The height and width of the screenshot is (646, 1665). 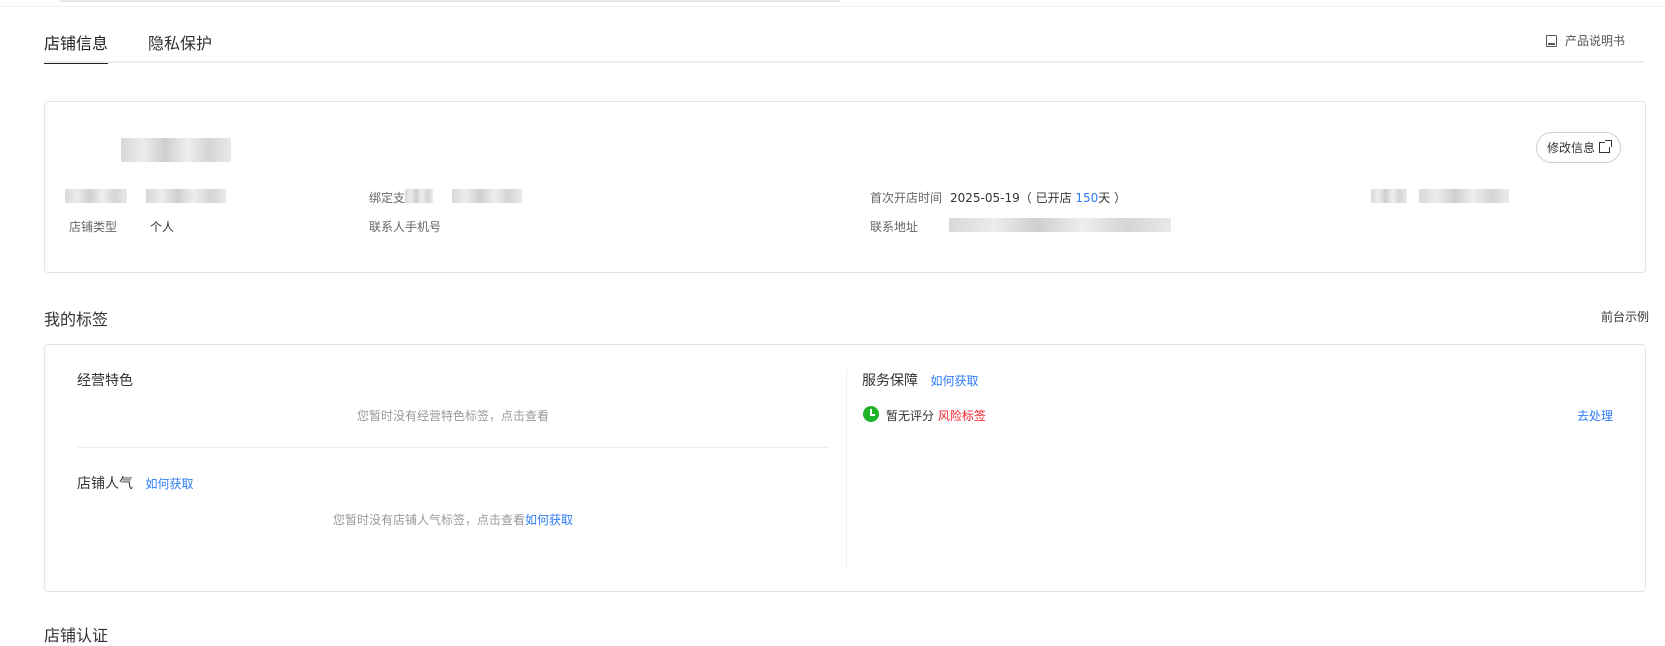 I want to click on shop-type-value: 个人, so click(x=162, y=227).